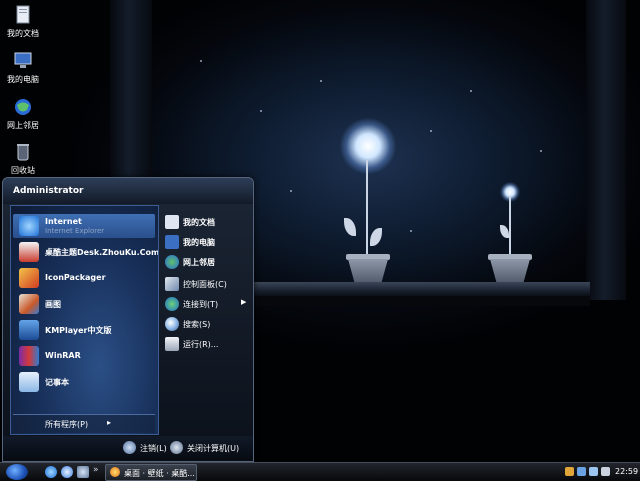 The height and width of the screenshot is (481, 640). Describe the element at coordinates (199, 262) in the screenshot. I see `places-item-label: 网上邻居` at that location.